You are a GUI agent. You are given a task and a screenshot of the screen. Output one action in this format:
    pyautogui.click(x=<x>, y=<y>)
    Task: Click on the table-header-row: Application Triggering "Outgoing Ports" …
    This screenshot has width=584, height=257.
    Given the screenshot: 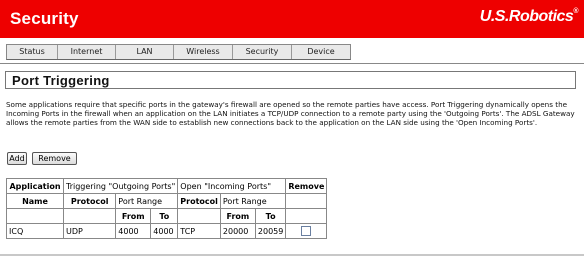 What is the action you would take?
    pyautogui.click(x=167, y=186)
    